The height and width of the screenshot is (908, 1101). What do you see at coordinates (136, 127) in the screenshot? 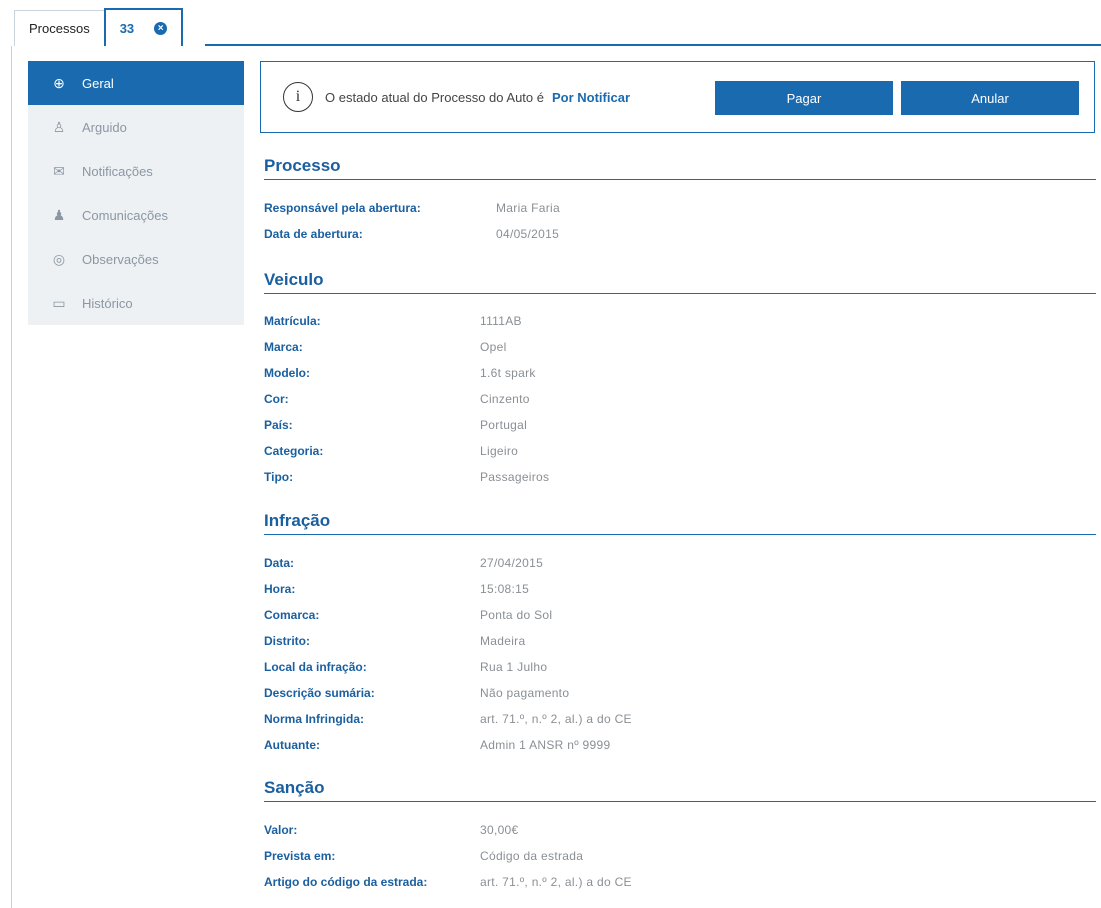
I see `sidebar-item-arguido: ♙ Arguido` at bounding box center [136, 127].